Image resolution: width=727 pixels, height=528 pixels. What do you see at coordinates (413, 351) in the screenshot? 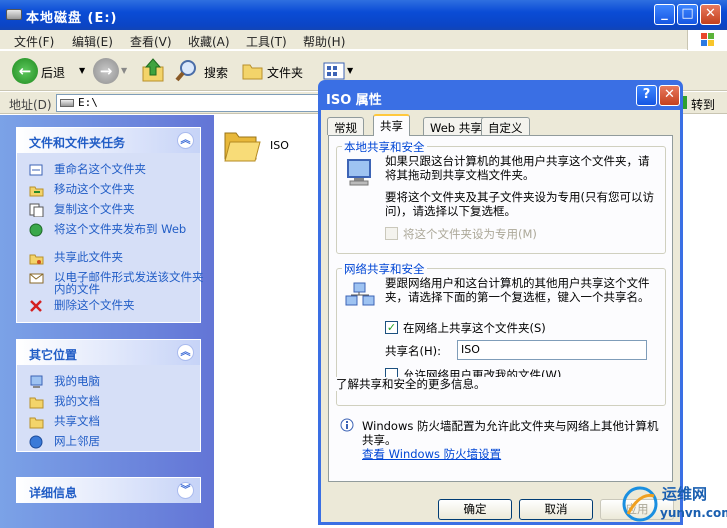
I see `share-name-label: 共享名(H):` at bounding box center [413, 351].